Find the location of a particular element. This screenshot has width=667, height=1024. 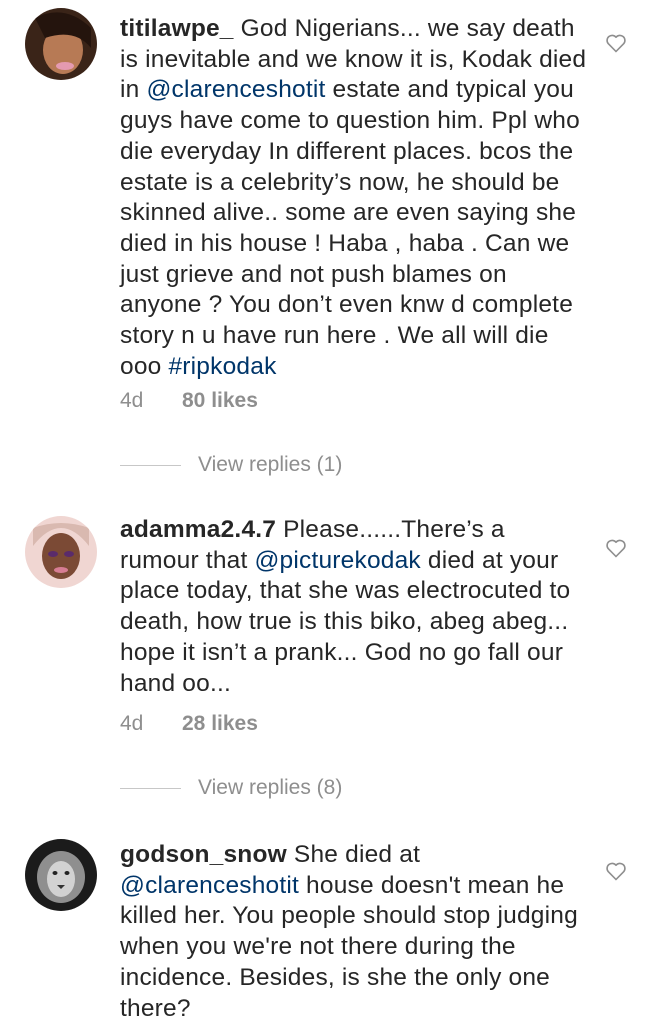

comment-text: She died at is located at coordinates (353, 854).